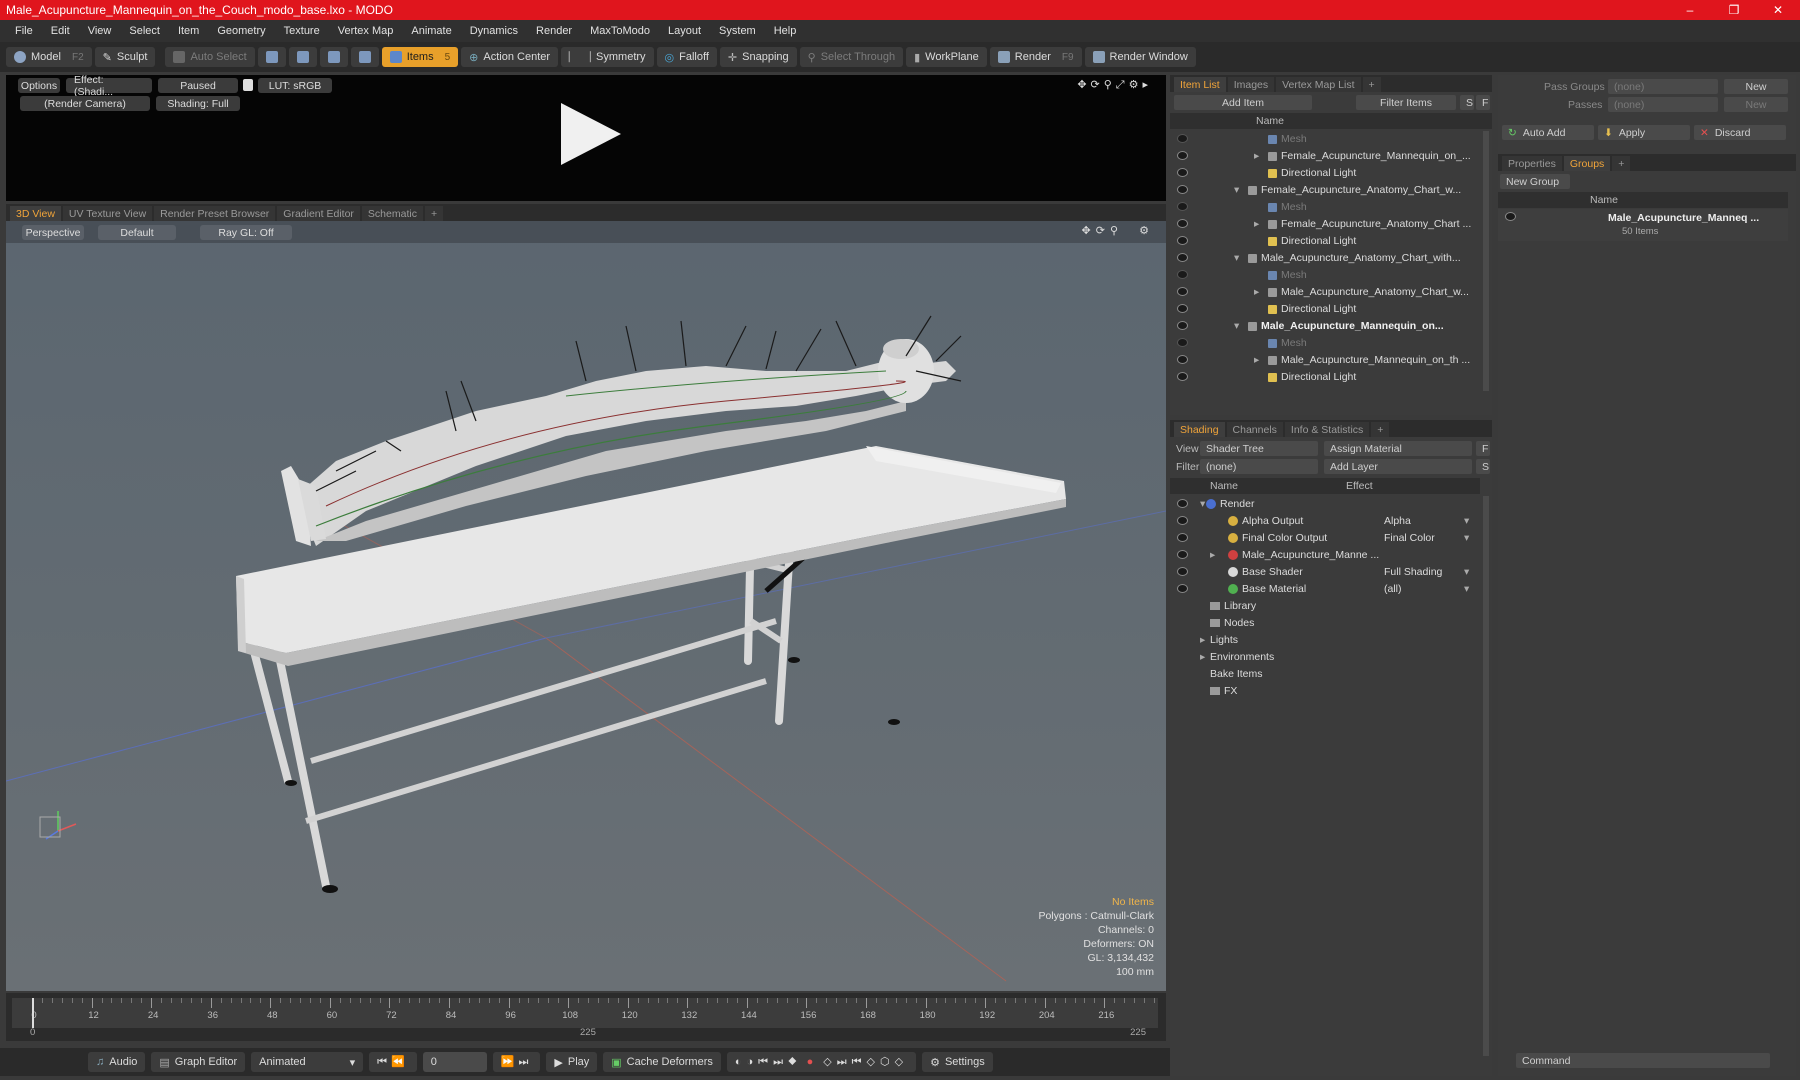 The image size is (1800, 1080). What do you see at coordinates (1325, 691) in the screenshot?
I see `shader-row: FX` at bounding box center [1325, 691].